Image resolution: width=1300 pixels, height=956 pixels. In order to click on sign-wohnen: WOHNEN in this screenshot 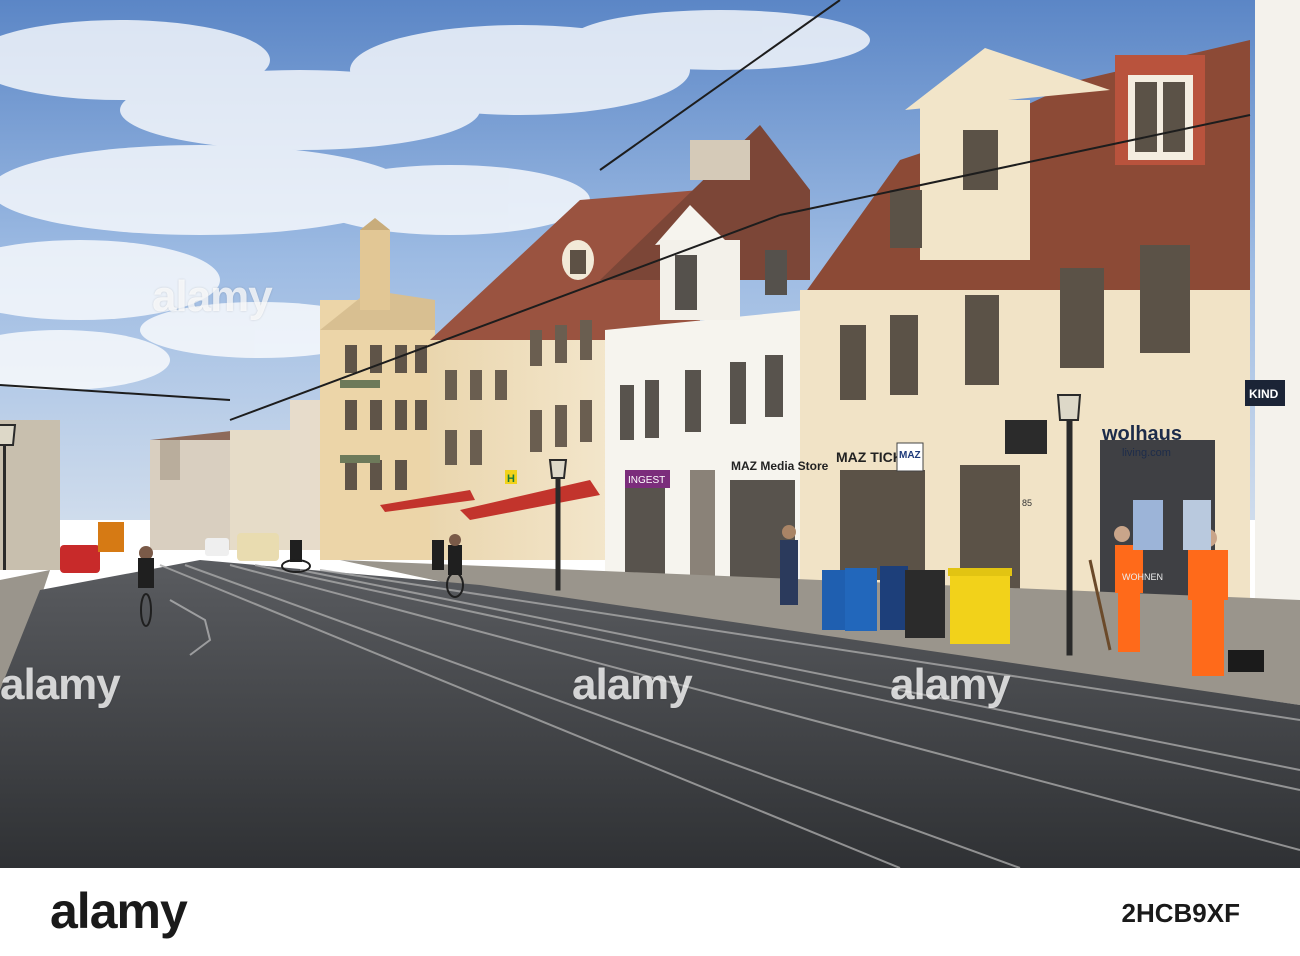, I will do `click(1142, 577)`.